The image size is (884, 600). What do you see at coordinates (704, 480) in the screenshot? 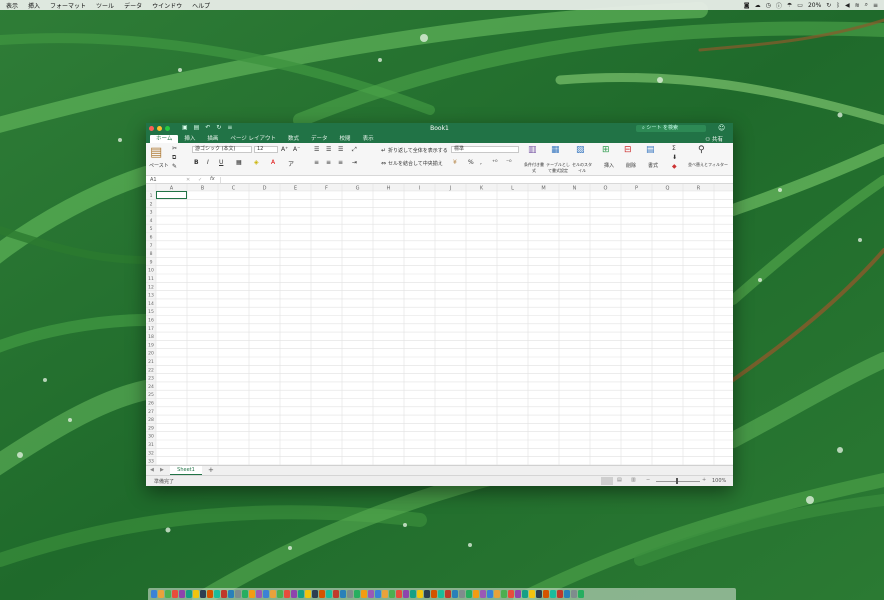
I see `zoom-in-icon: +` at bounding box center [704, 480].